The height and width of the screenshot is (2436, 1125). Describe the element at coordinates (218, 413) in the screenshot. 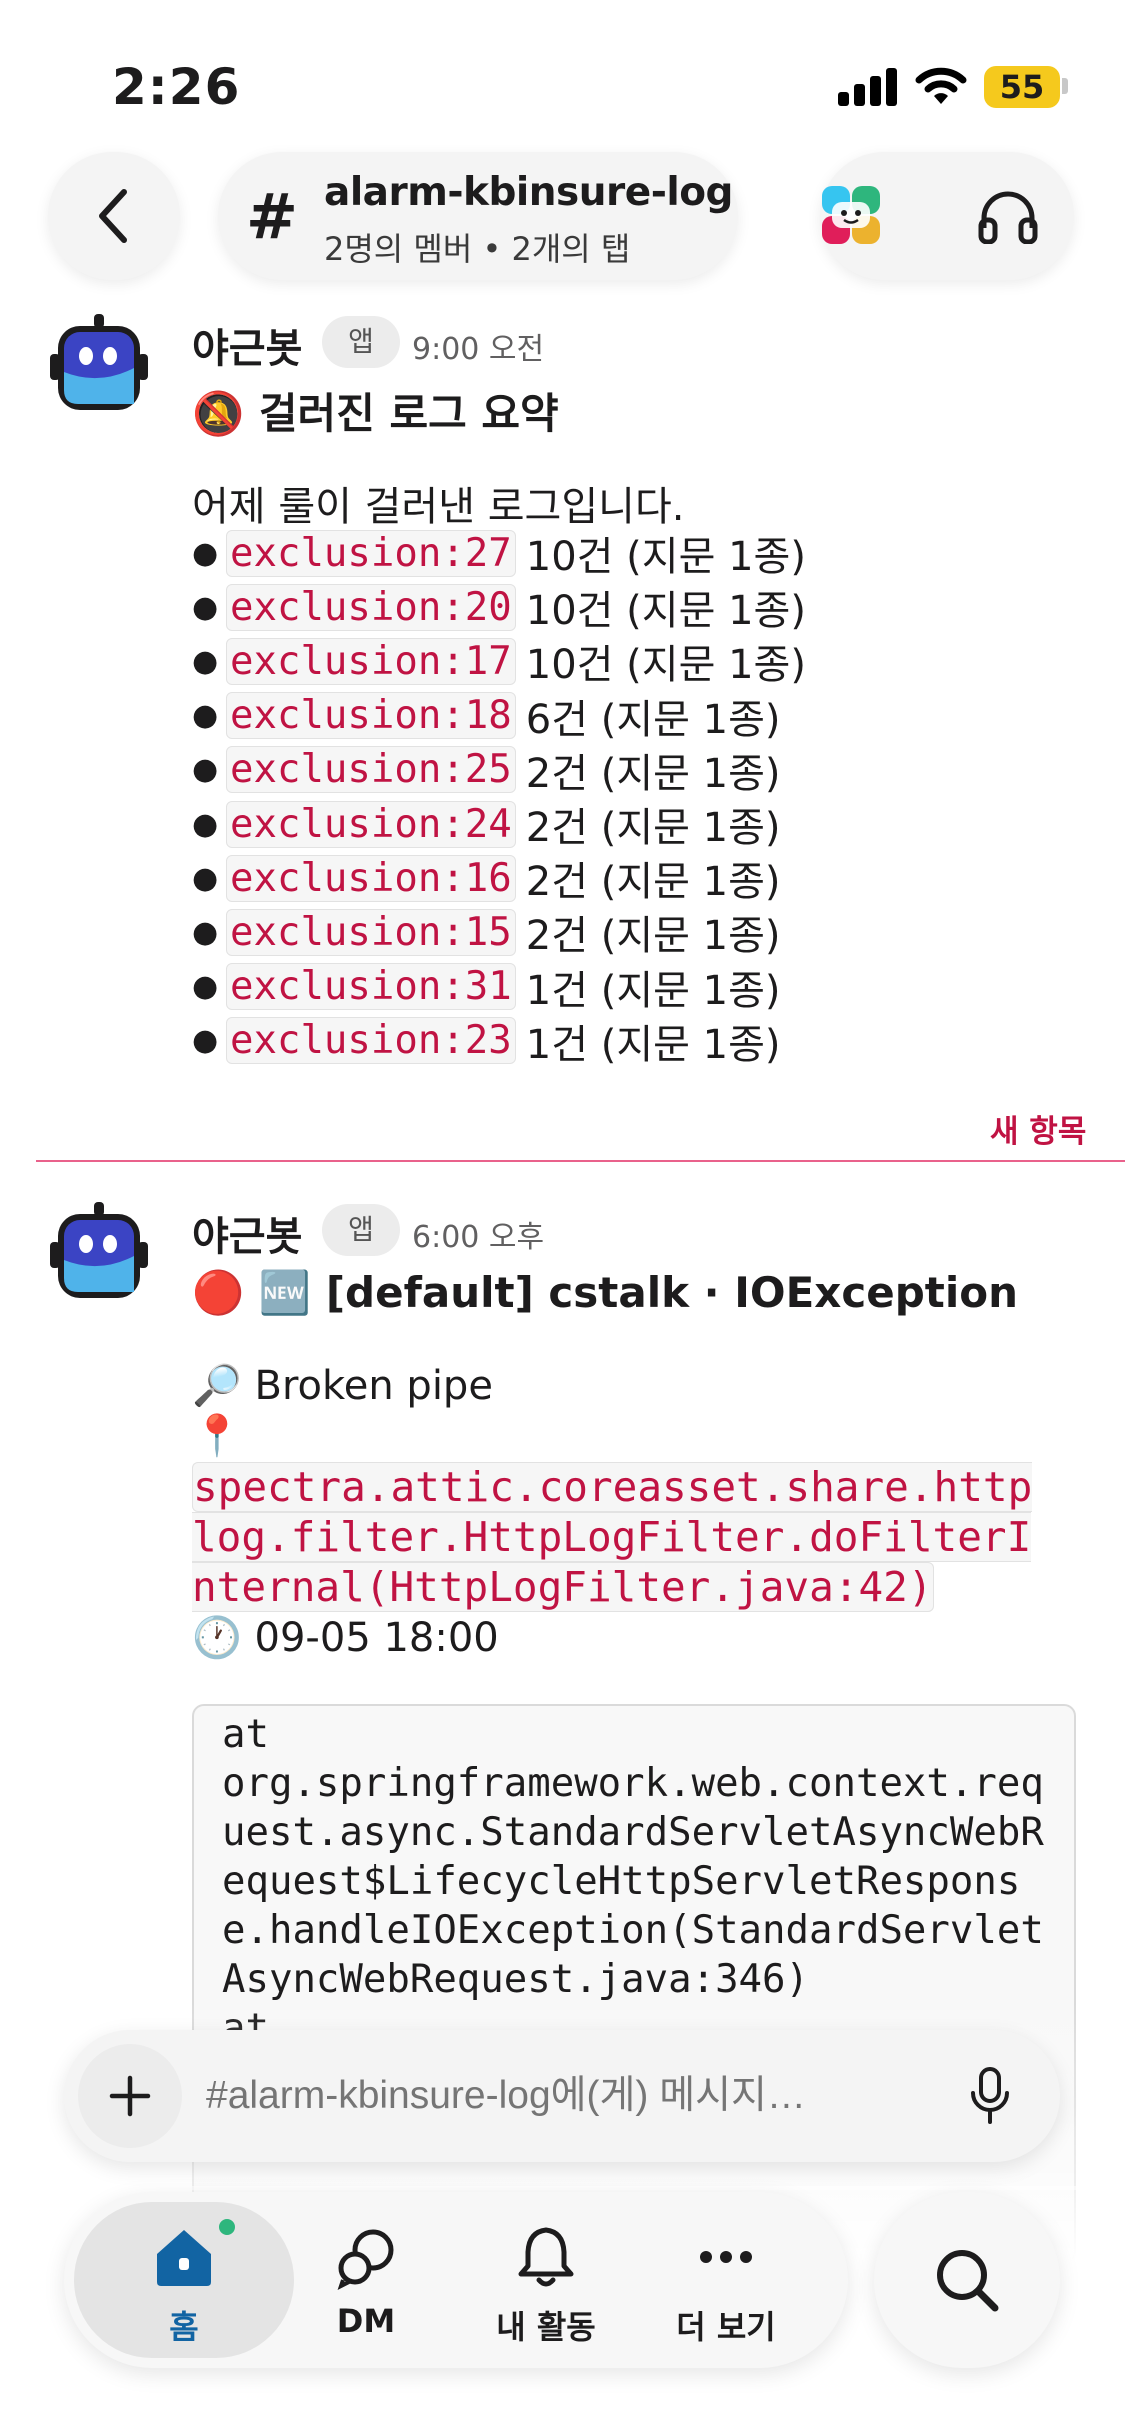

I see `bell-muted-emoji: 🔕` at that location.